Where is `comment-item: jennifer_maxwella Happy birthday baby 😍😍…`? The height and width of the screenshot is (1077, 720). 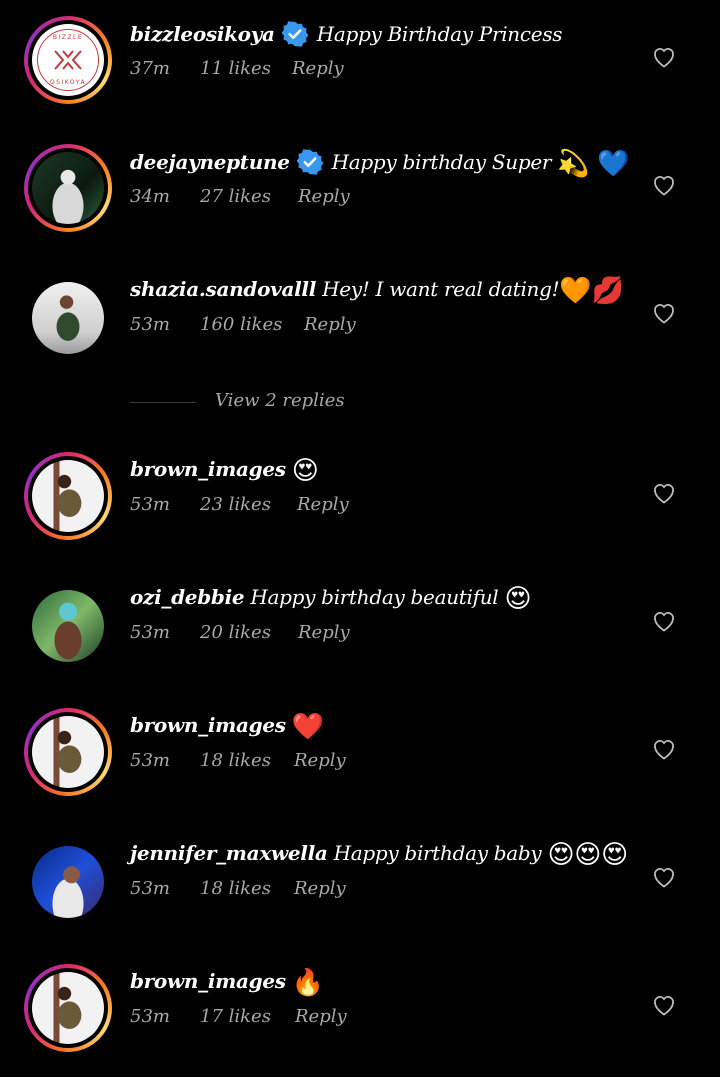 comment-item: jennifer_maxwella Happy birthday baby 😍😍… is located at coordinates (360, 893).